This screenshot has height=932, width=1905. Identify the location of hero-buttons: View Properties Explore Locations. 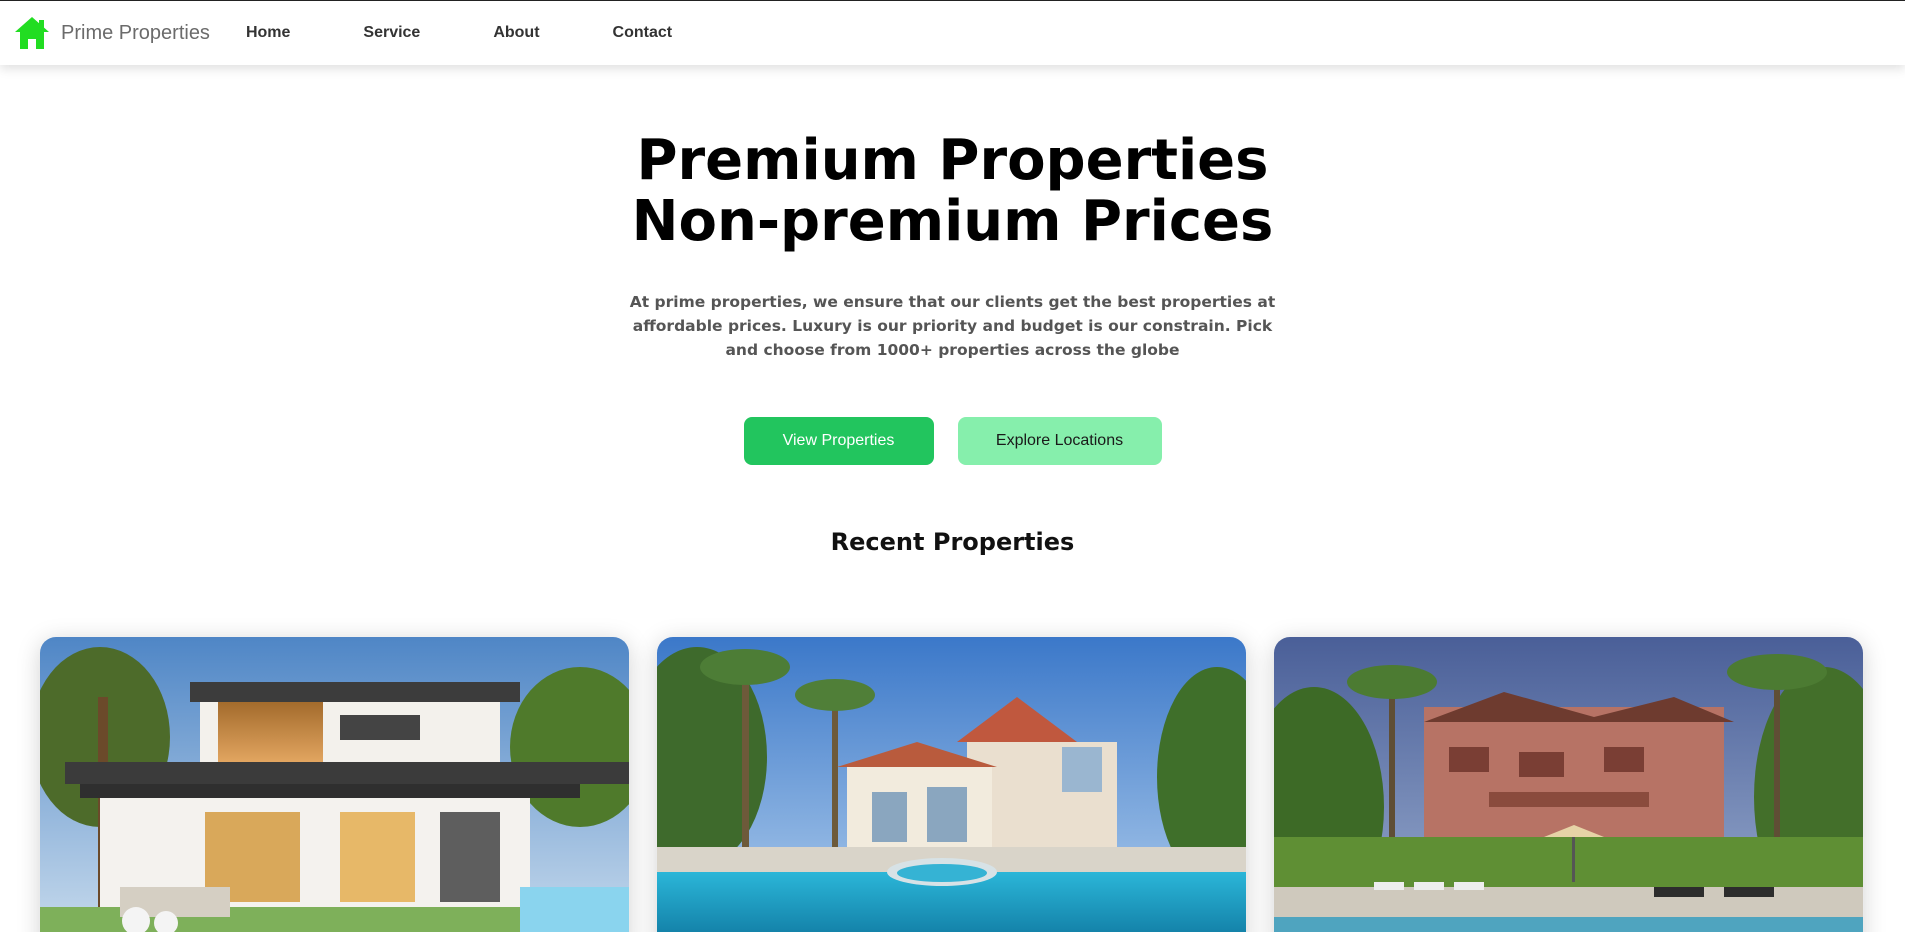
(952, 441).